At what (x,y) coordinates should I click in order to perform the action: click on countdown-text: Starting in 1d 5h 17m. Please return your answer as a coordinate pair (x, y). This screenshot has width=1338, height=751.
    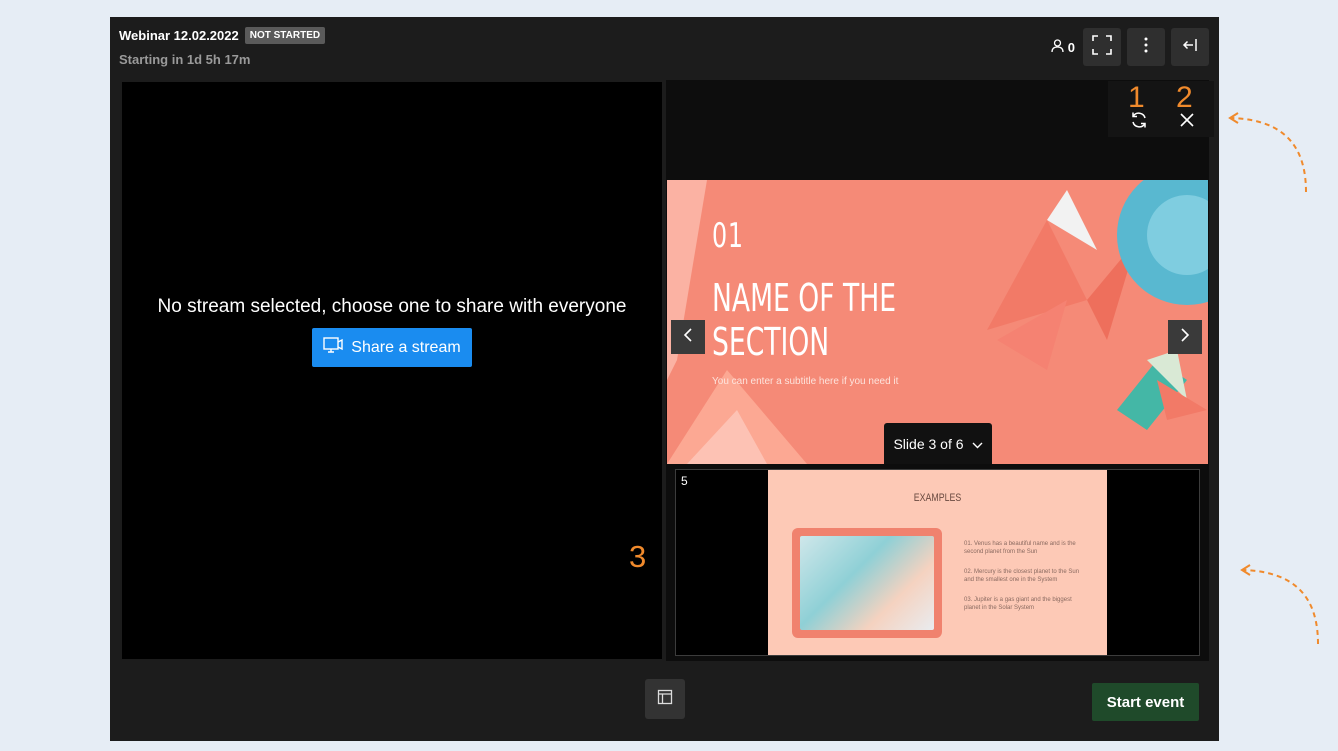
    Looking at the image, I should click on (185, 59).